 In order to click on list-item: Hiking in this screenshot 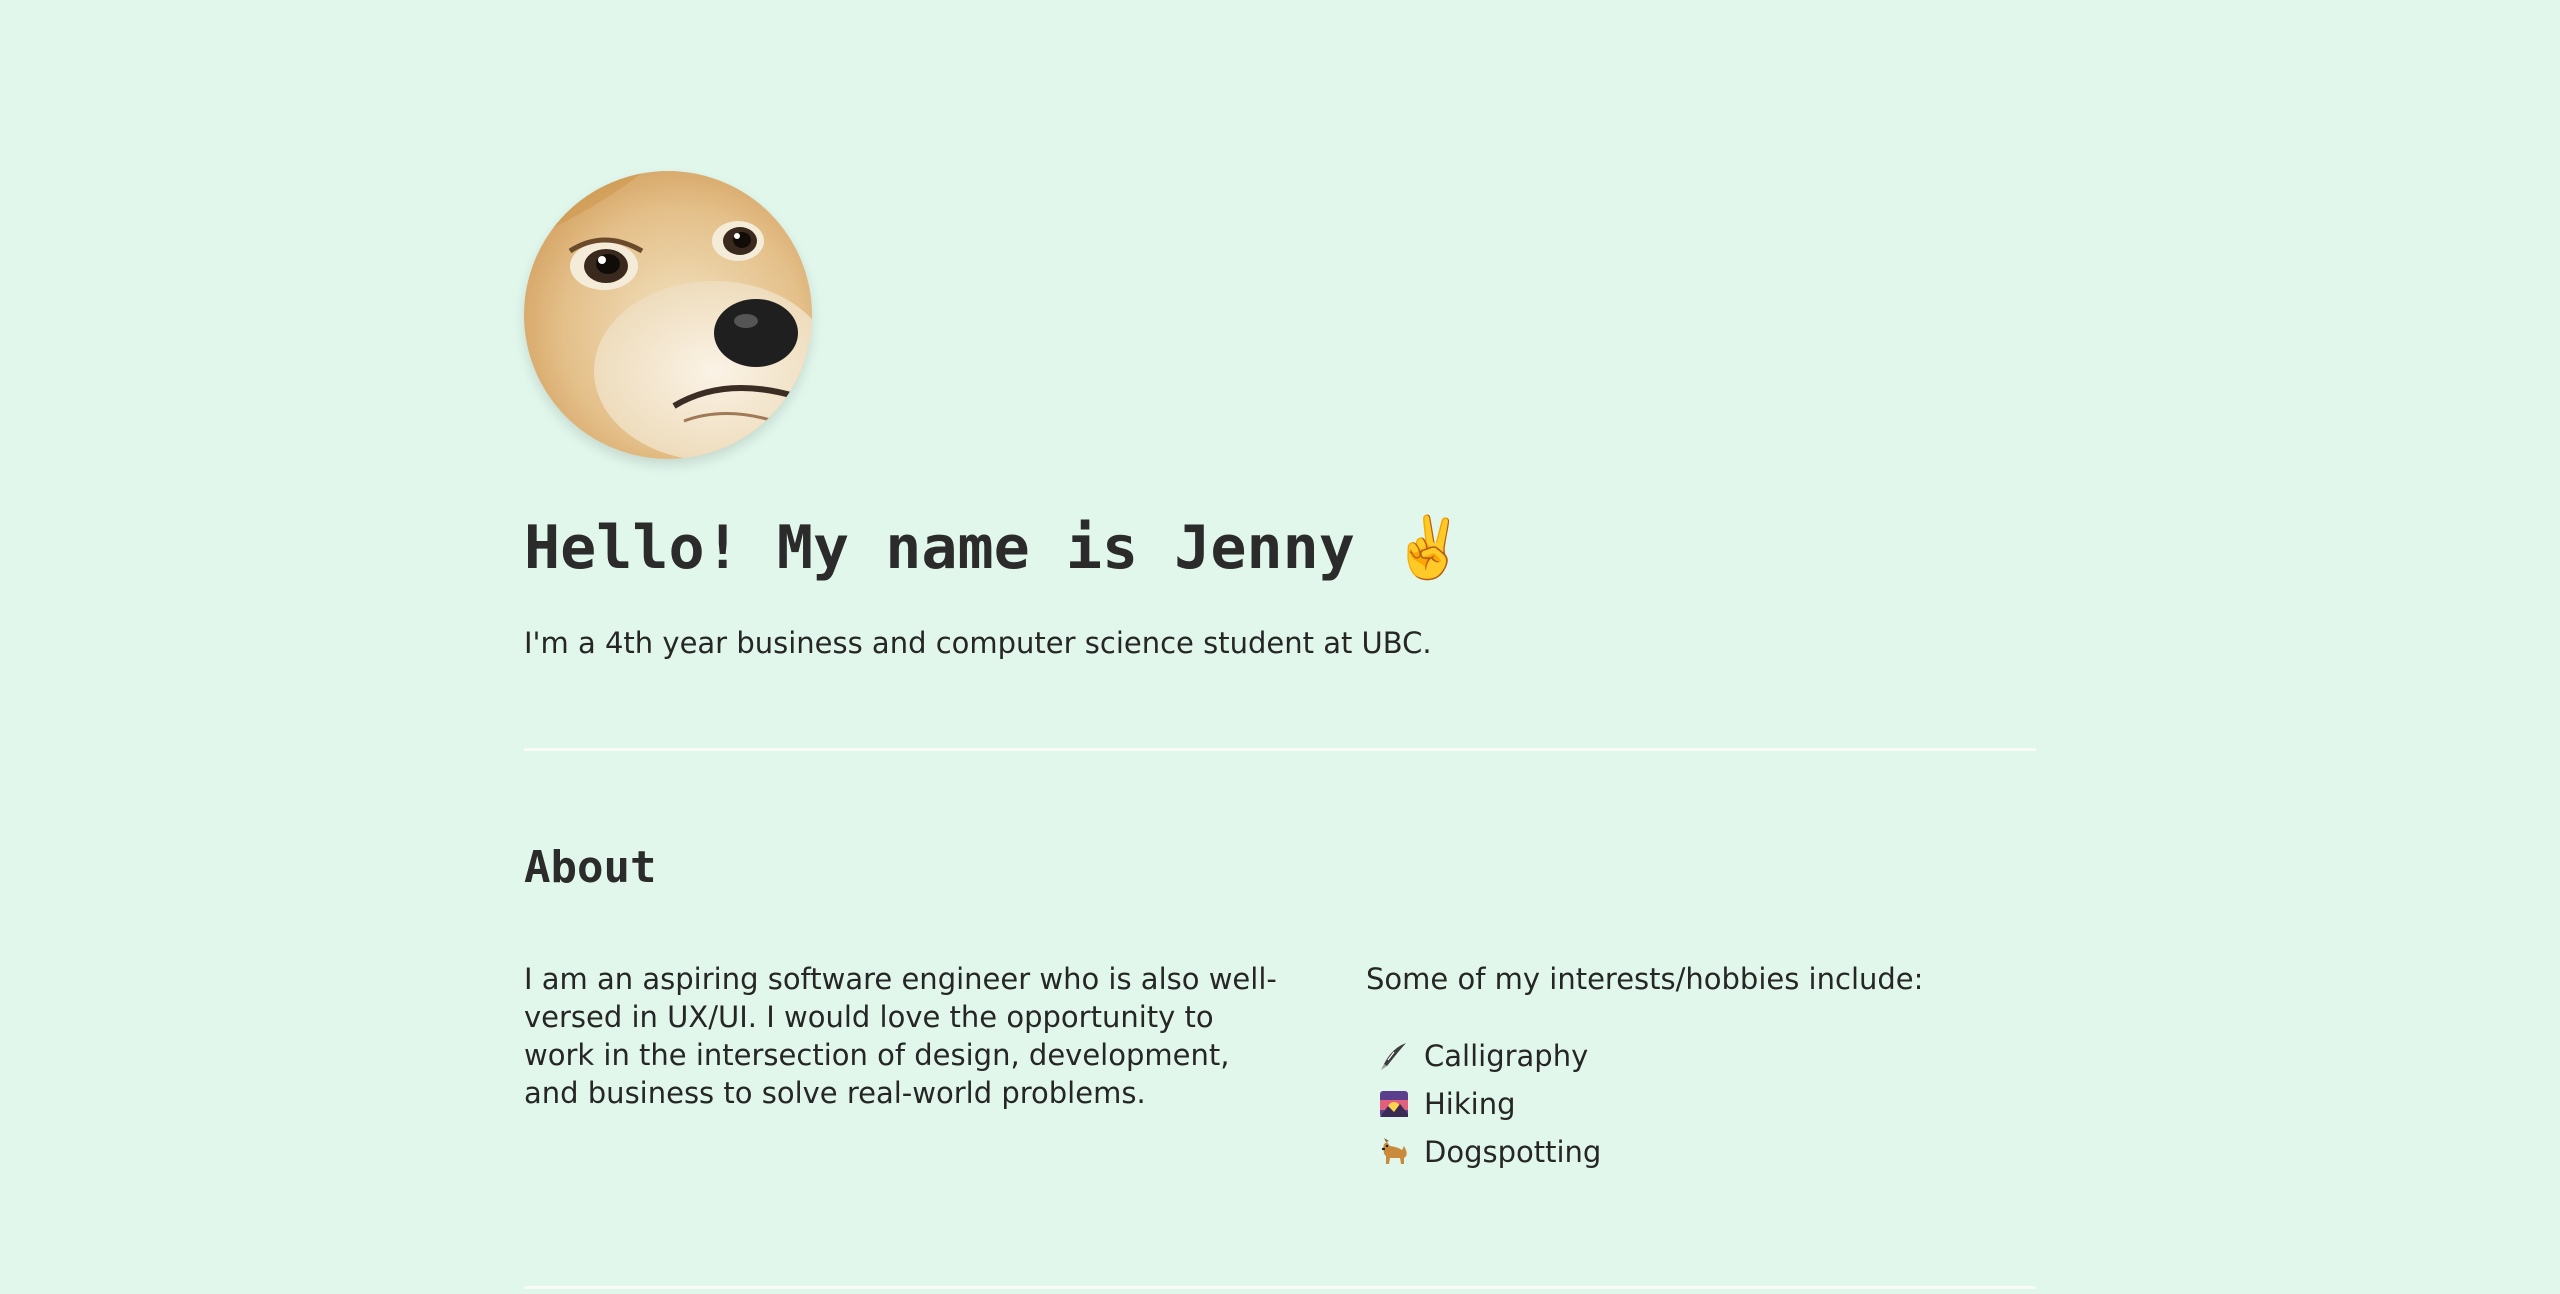, I will do `click(1483, 1104)`.